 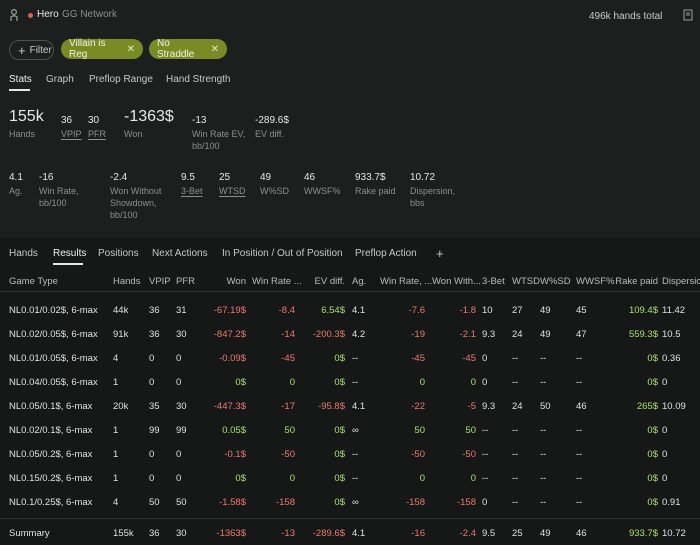 What do you see at coordinates (328, 334) in the screenshot?
I see `table-row-2-ev-diff: -200.3$` at bounding box center [328, 334].